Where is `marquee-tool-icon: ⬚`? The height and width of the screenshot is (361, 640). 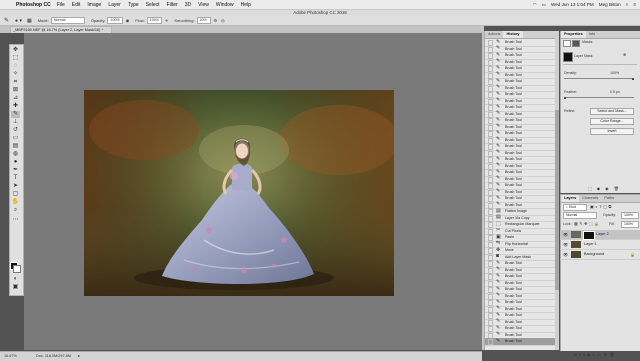 marquee-tool-icon: ⬚ is located at coordinates (15, 58).